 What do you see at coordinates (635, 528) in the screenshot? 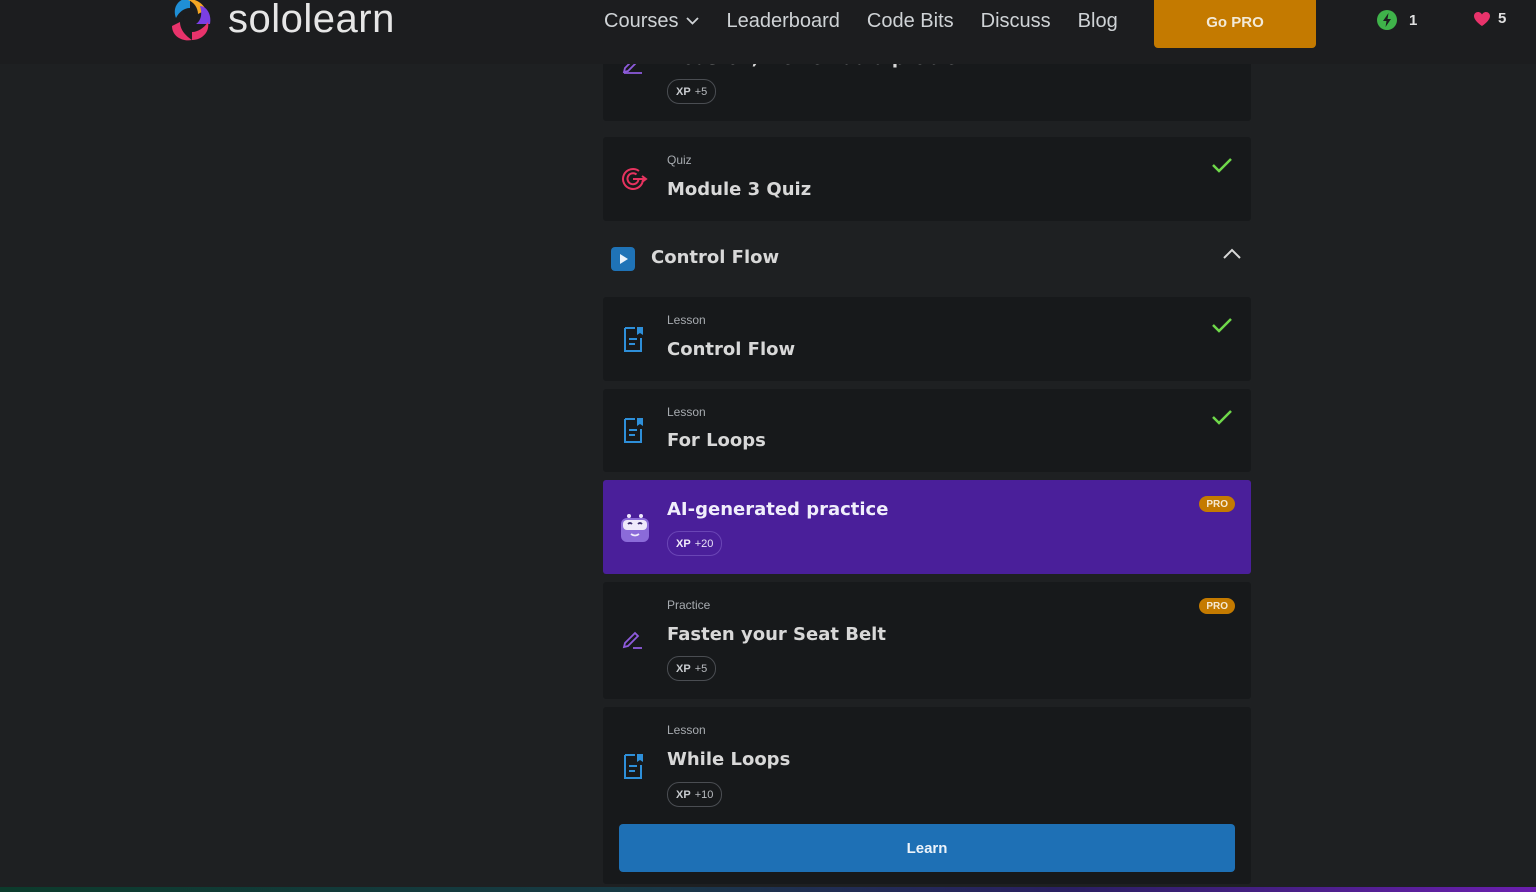
I see `robot-icon` at bounding box center [635, 528].